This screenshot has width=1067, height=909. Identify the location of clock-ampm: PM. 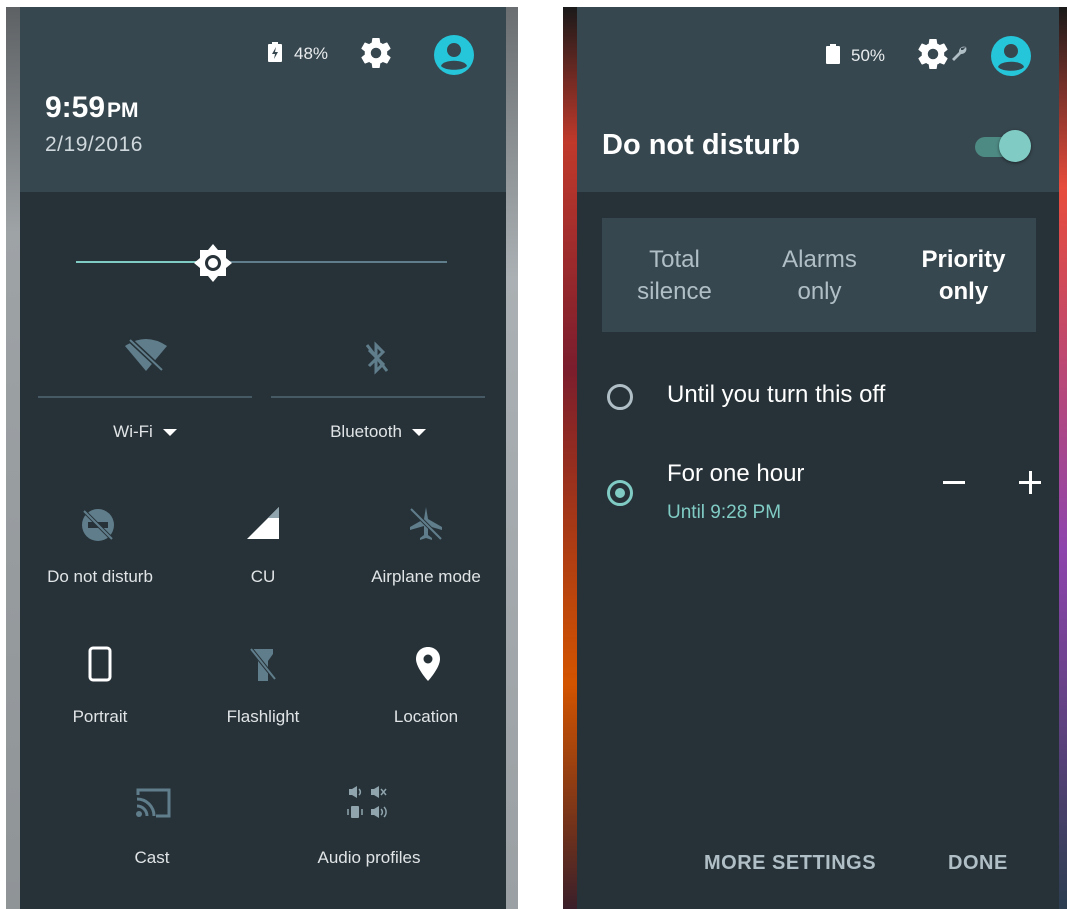
(123, 110).